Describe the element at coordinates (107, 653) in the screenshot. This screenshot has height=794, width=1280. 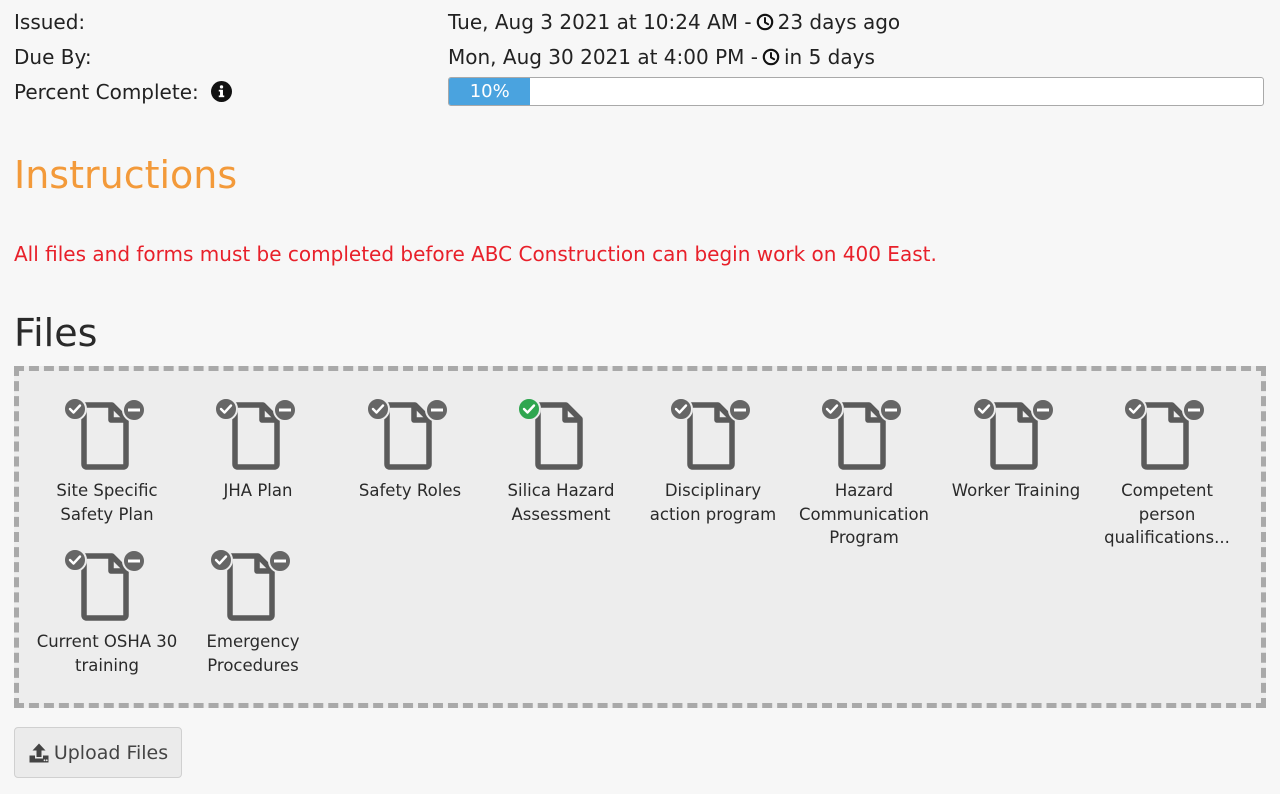
I see `file-name: Current OSHA 30 training` at that location.